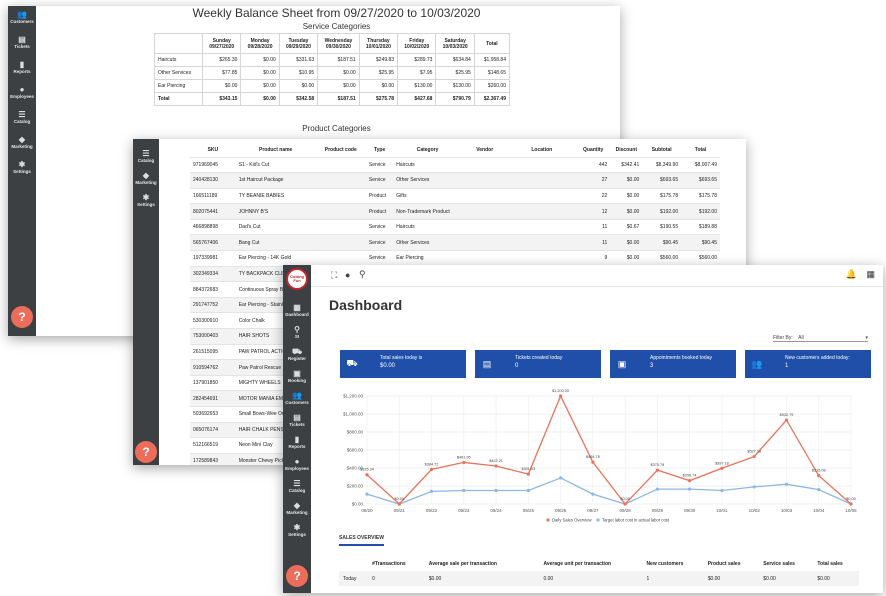  What do you see at coordinates (373, 578) in the screenshot?
I see `cell: 0` at bounding box center [373, 578].